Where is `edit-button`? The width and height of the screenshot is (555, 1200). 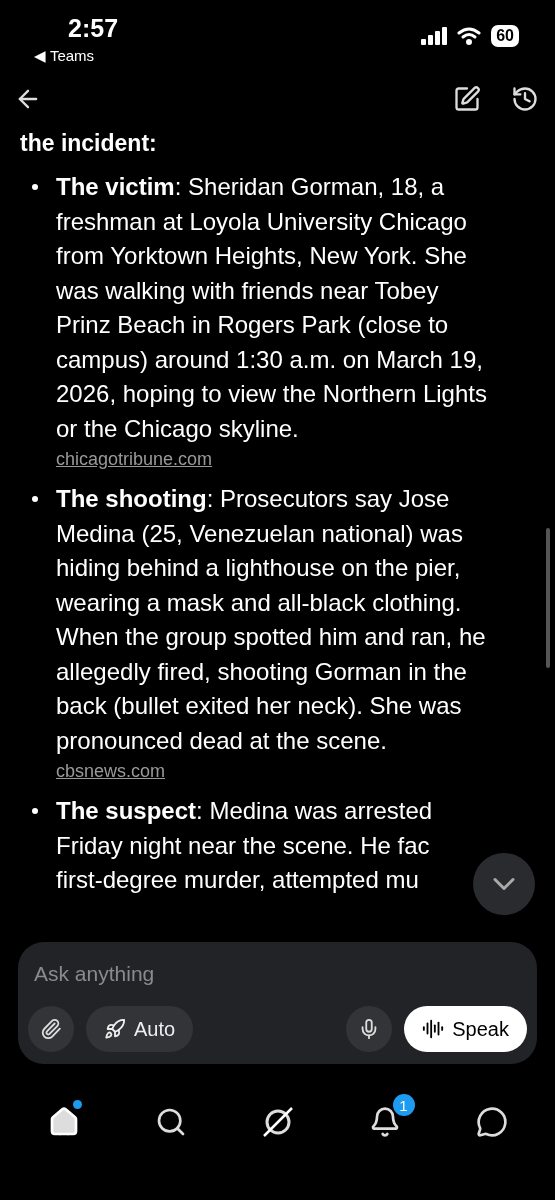 edit-button is located at coordinates (467, 99).